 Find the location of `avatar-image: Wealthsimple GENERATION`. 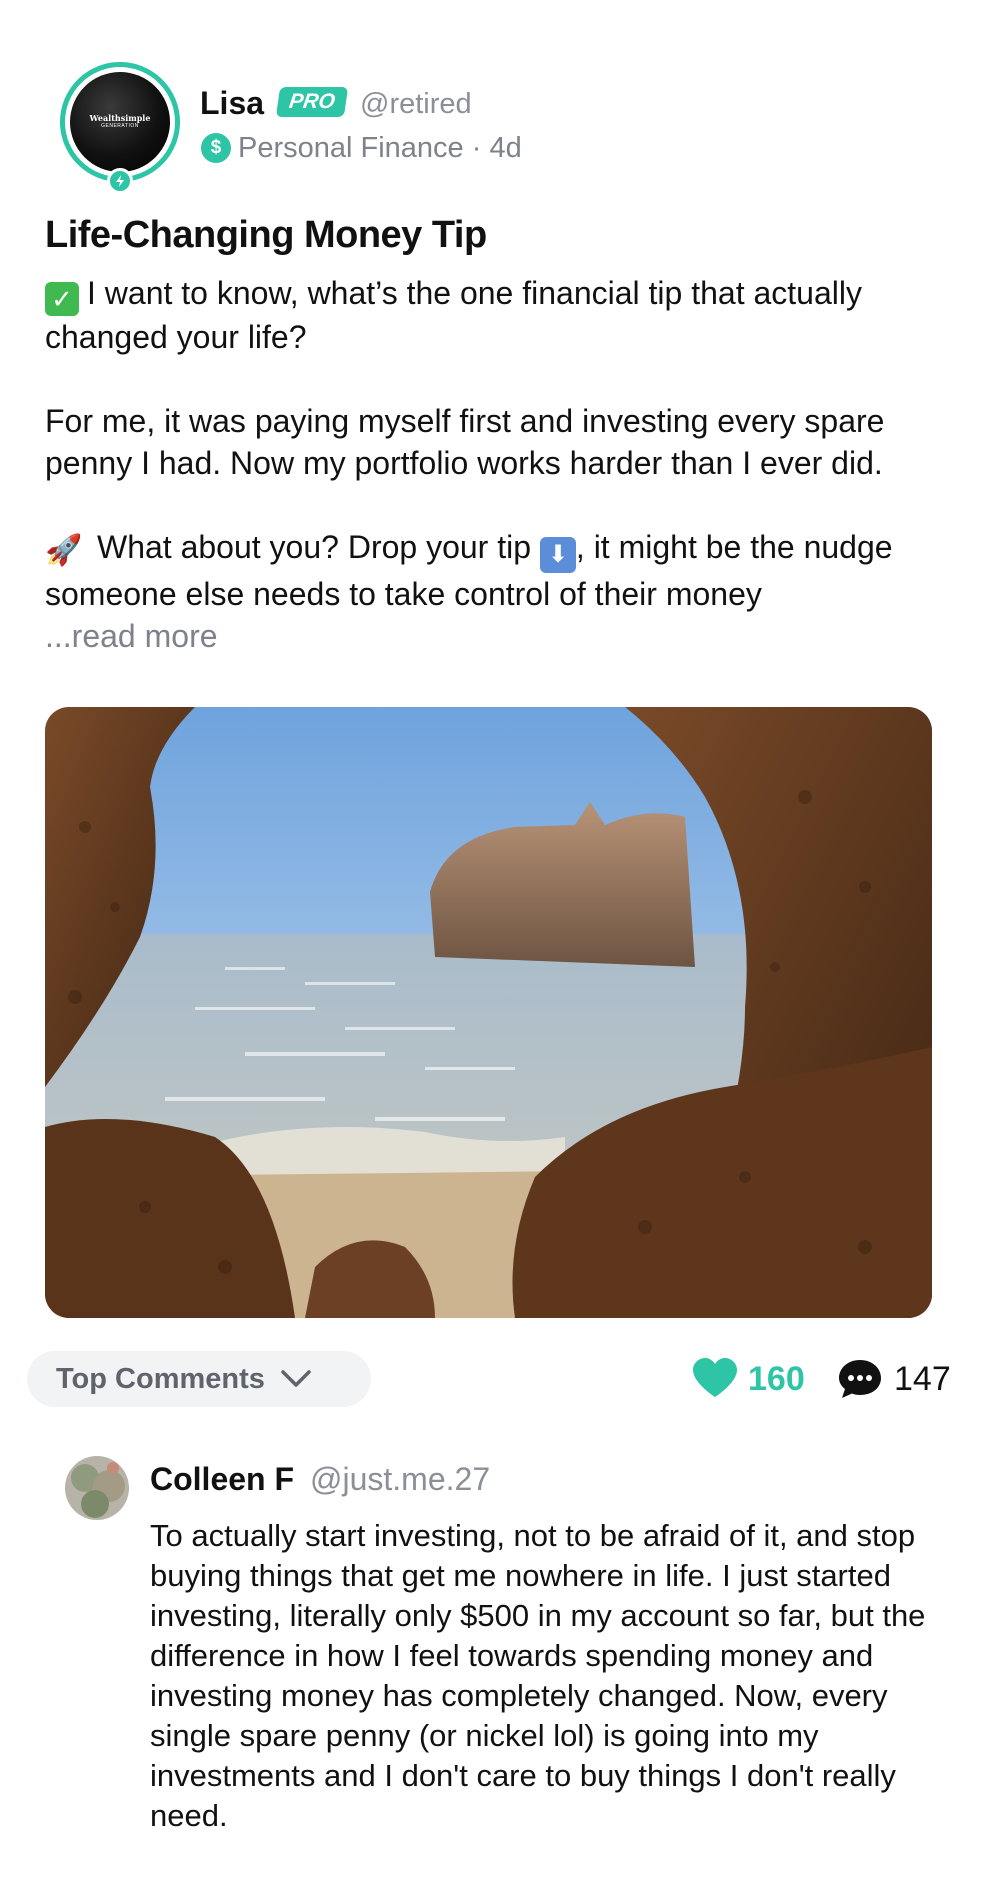

avatar-image: Wealthsimple GENERATION is located at coordinates (120, 122).